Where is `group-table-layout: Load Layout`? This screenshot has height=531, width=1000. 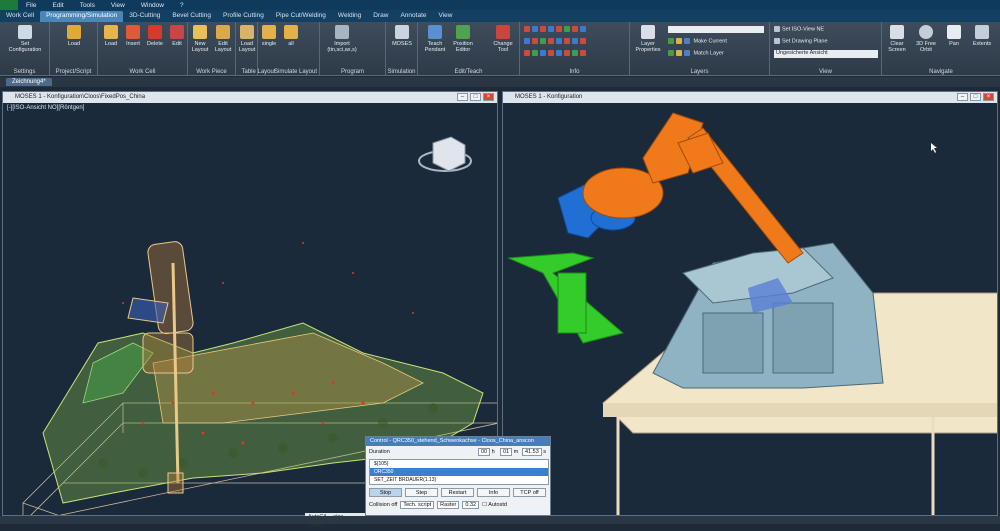 group-table-layout: Load Layout is located at coordinates (247, 49).